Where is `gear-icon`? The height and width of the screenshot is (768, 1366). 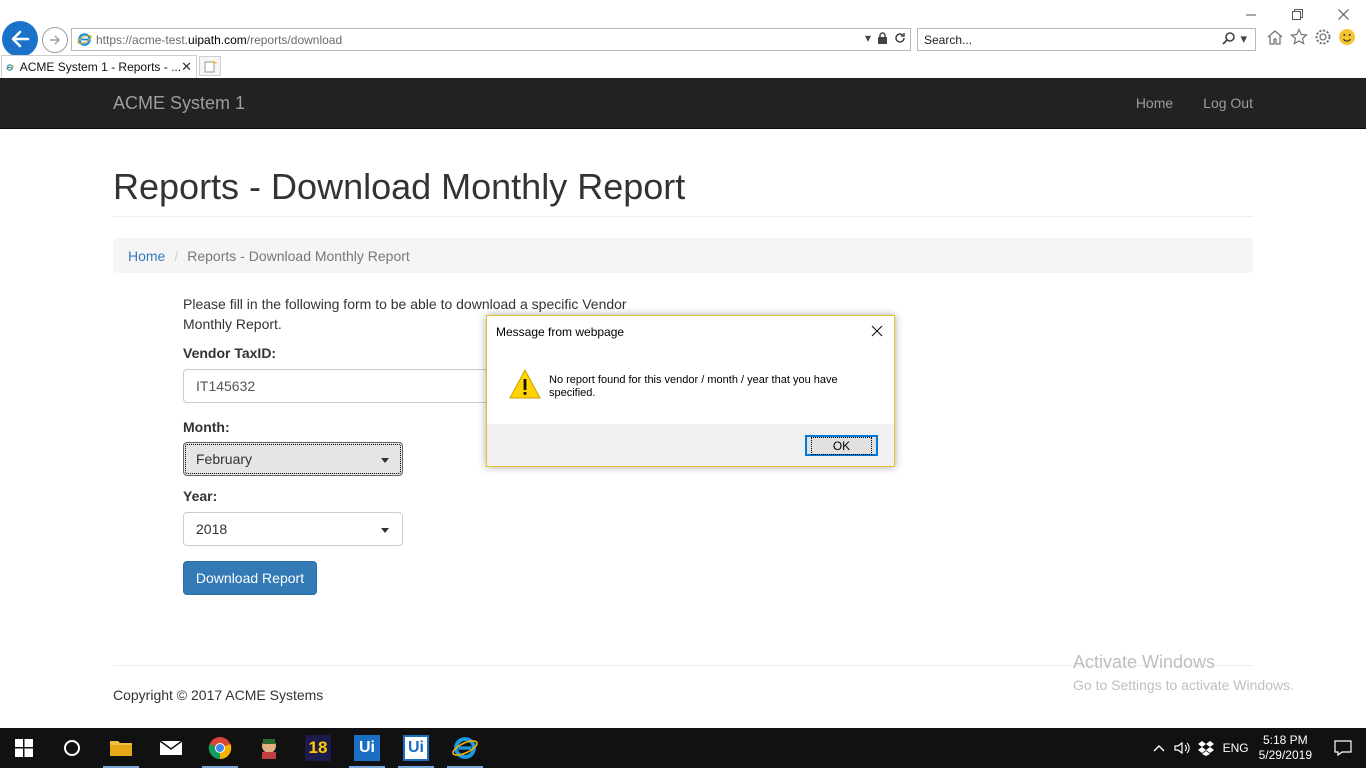 gear-icon is located at coordinates (1323, 37).